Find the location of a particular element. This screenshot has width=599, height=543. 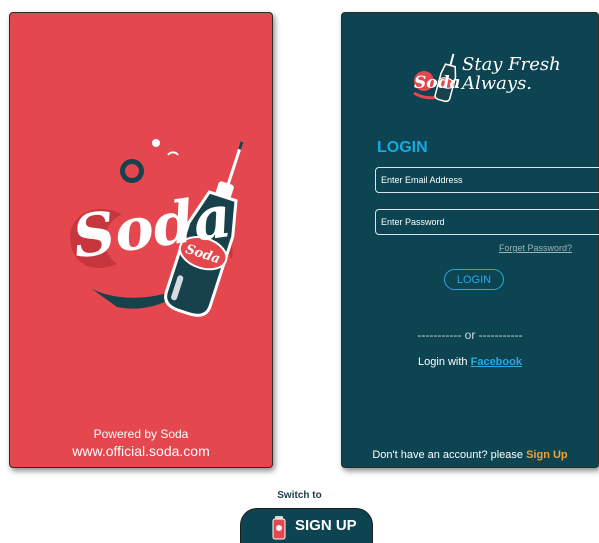

login-with-text: Login with is located at coordinates (444, 362).